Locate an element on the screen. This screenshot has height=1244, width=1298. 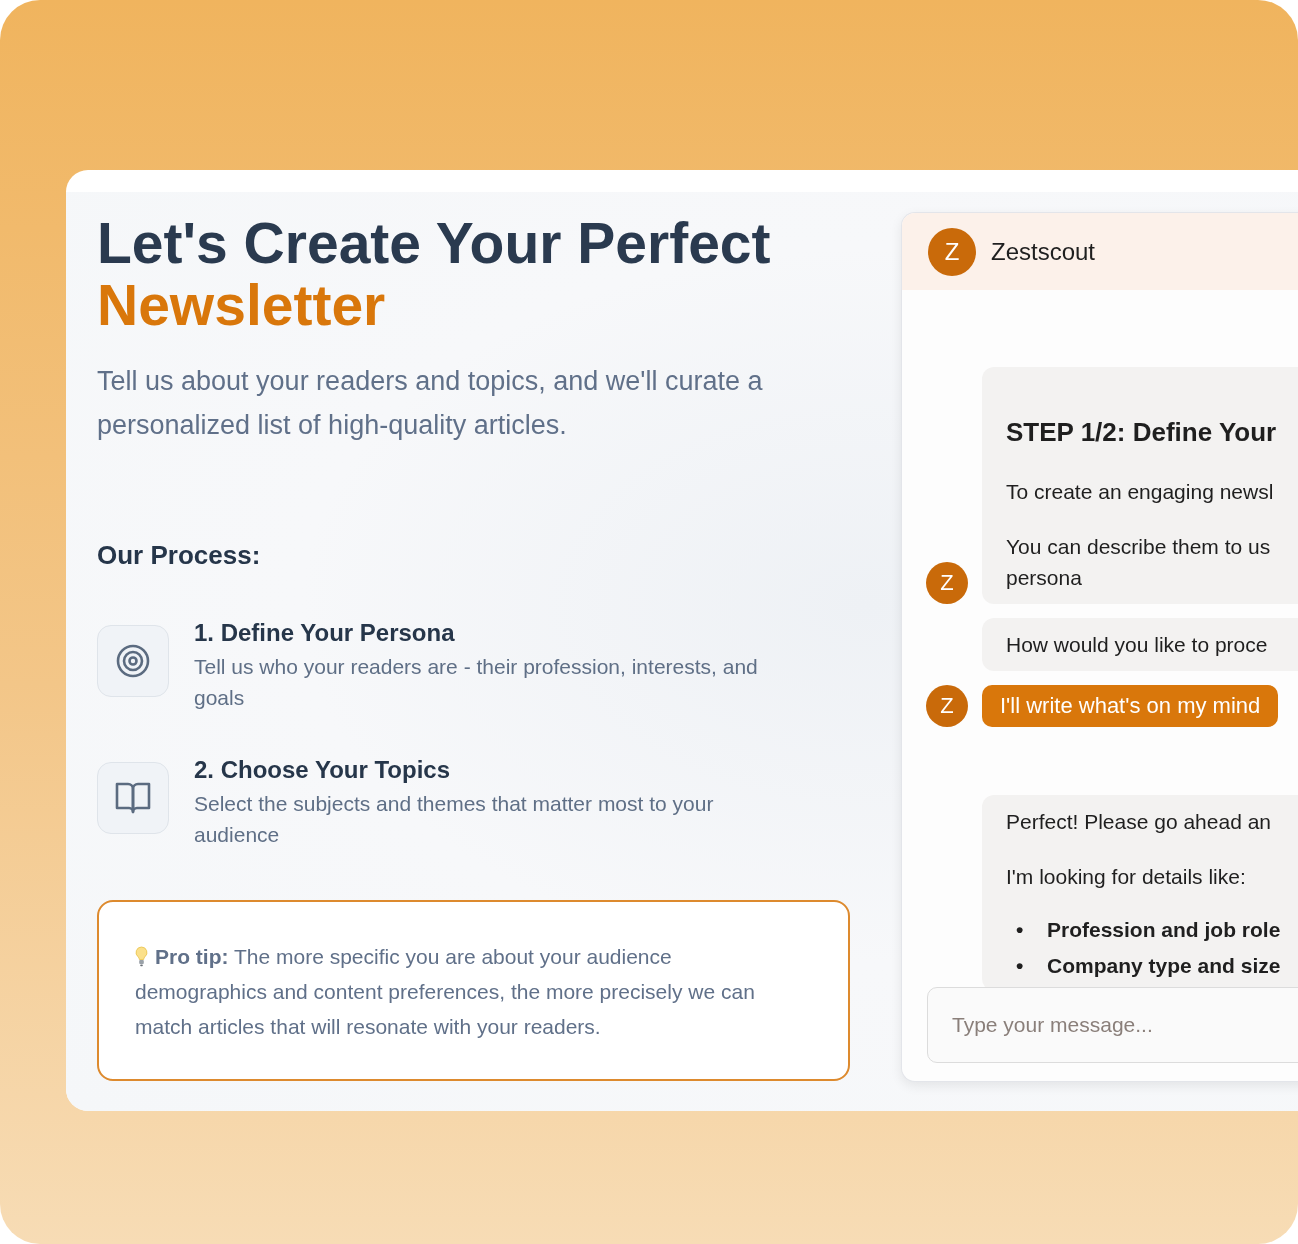
page-title-highlight: Newsletter is located at coordinates (242, 305).